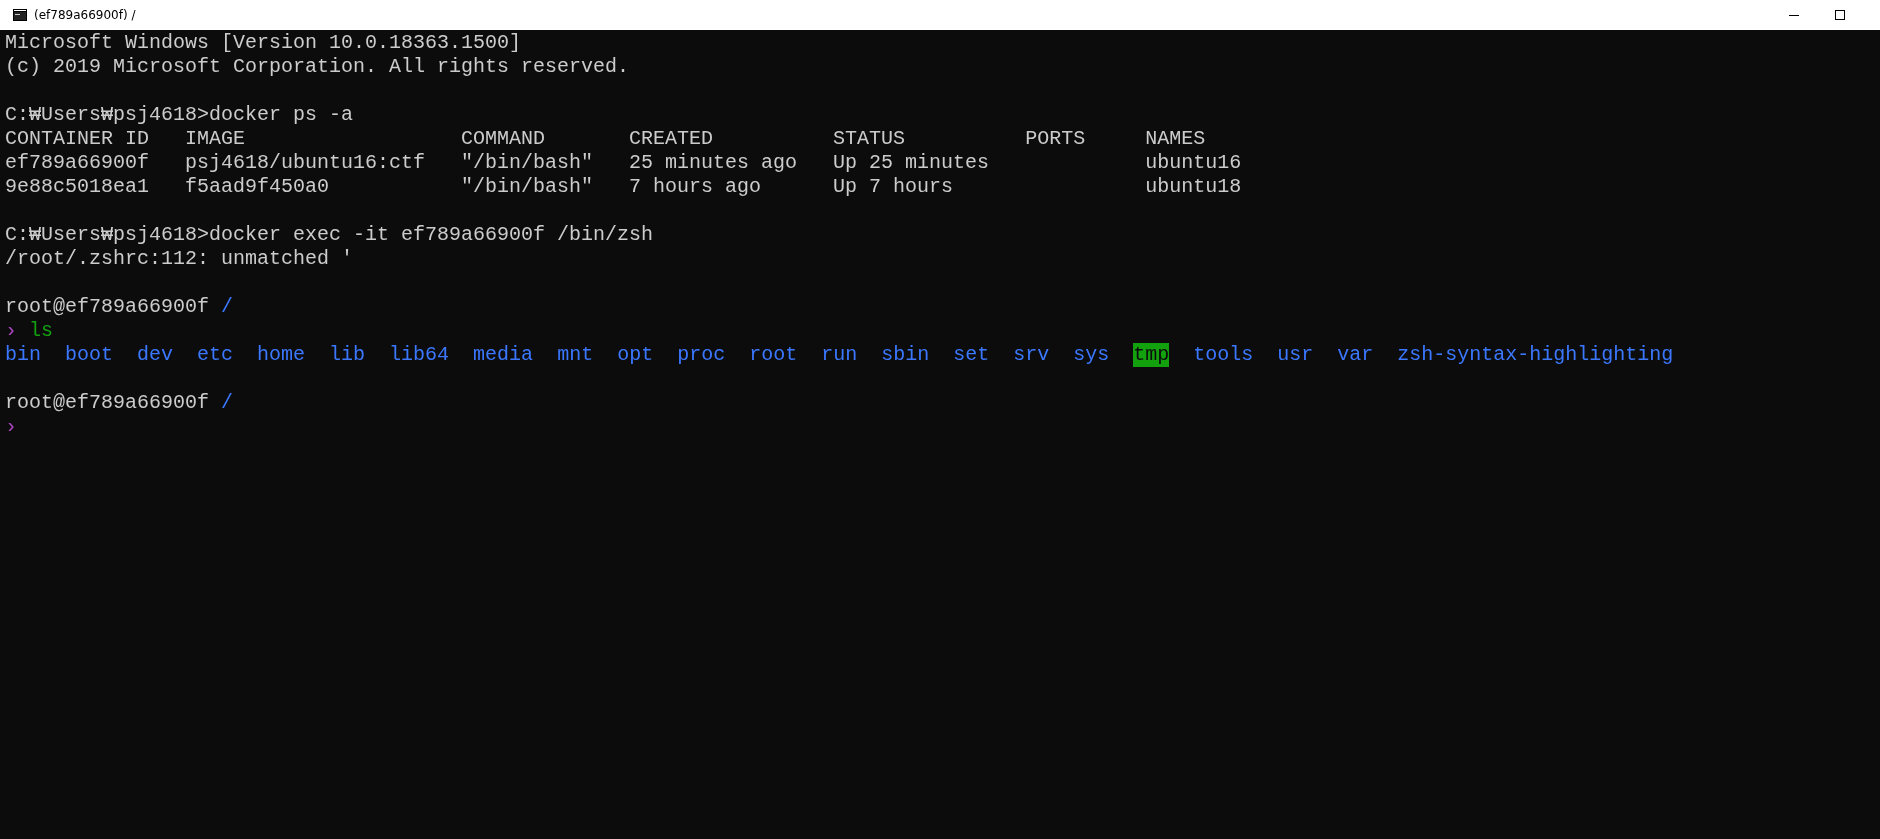 Image resolution: width=1880 pixels, height=839 pixels. Describe the element at coordinates (1194, 187) in the screenshot. I see `table-cell-text: ubuntu18` at that location.